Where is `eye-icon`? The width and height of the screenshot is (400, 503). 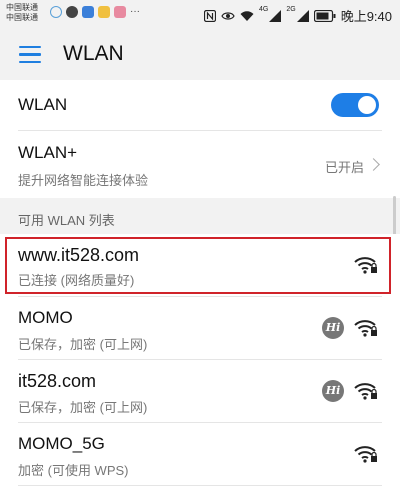 eye-icon is located at coordinates (228, 15).